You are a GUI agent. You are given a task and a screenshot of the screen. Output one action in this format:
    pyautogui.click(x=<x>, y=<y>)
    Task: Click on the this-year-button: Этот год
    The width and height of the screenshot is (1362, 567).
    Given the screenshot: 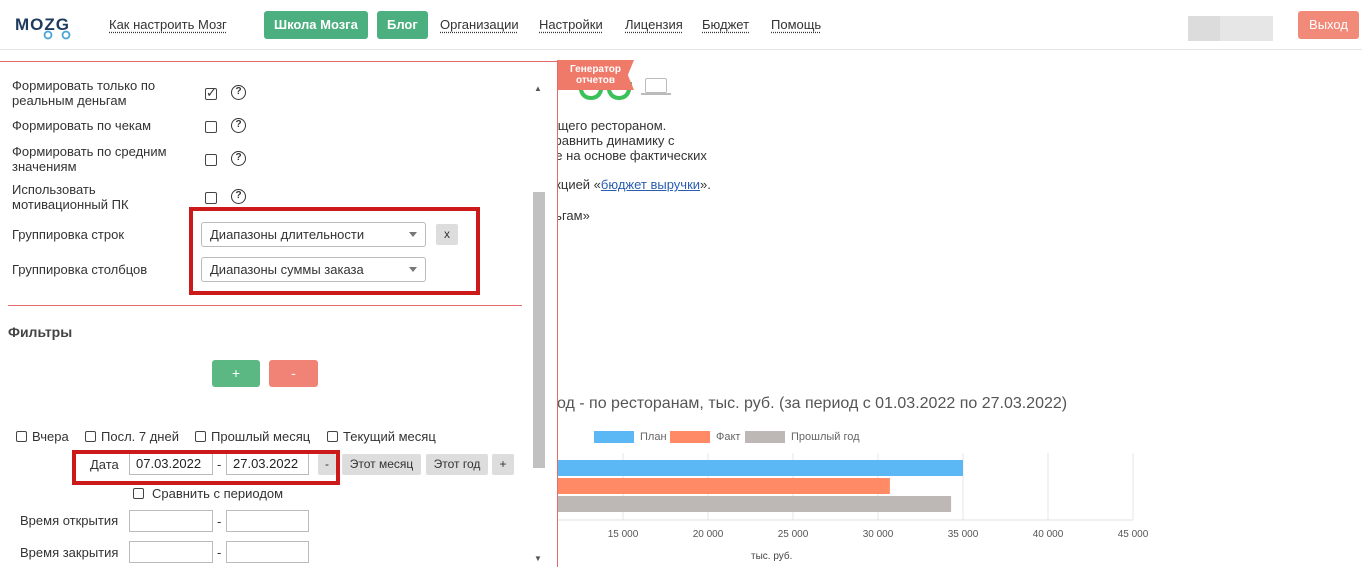 What is the action you would take?
    pyautogui.click(x=457, y=464)
    